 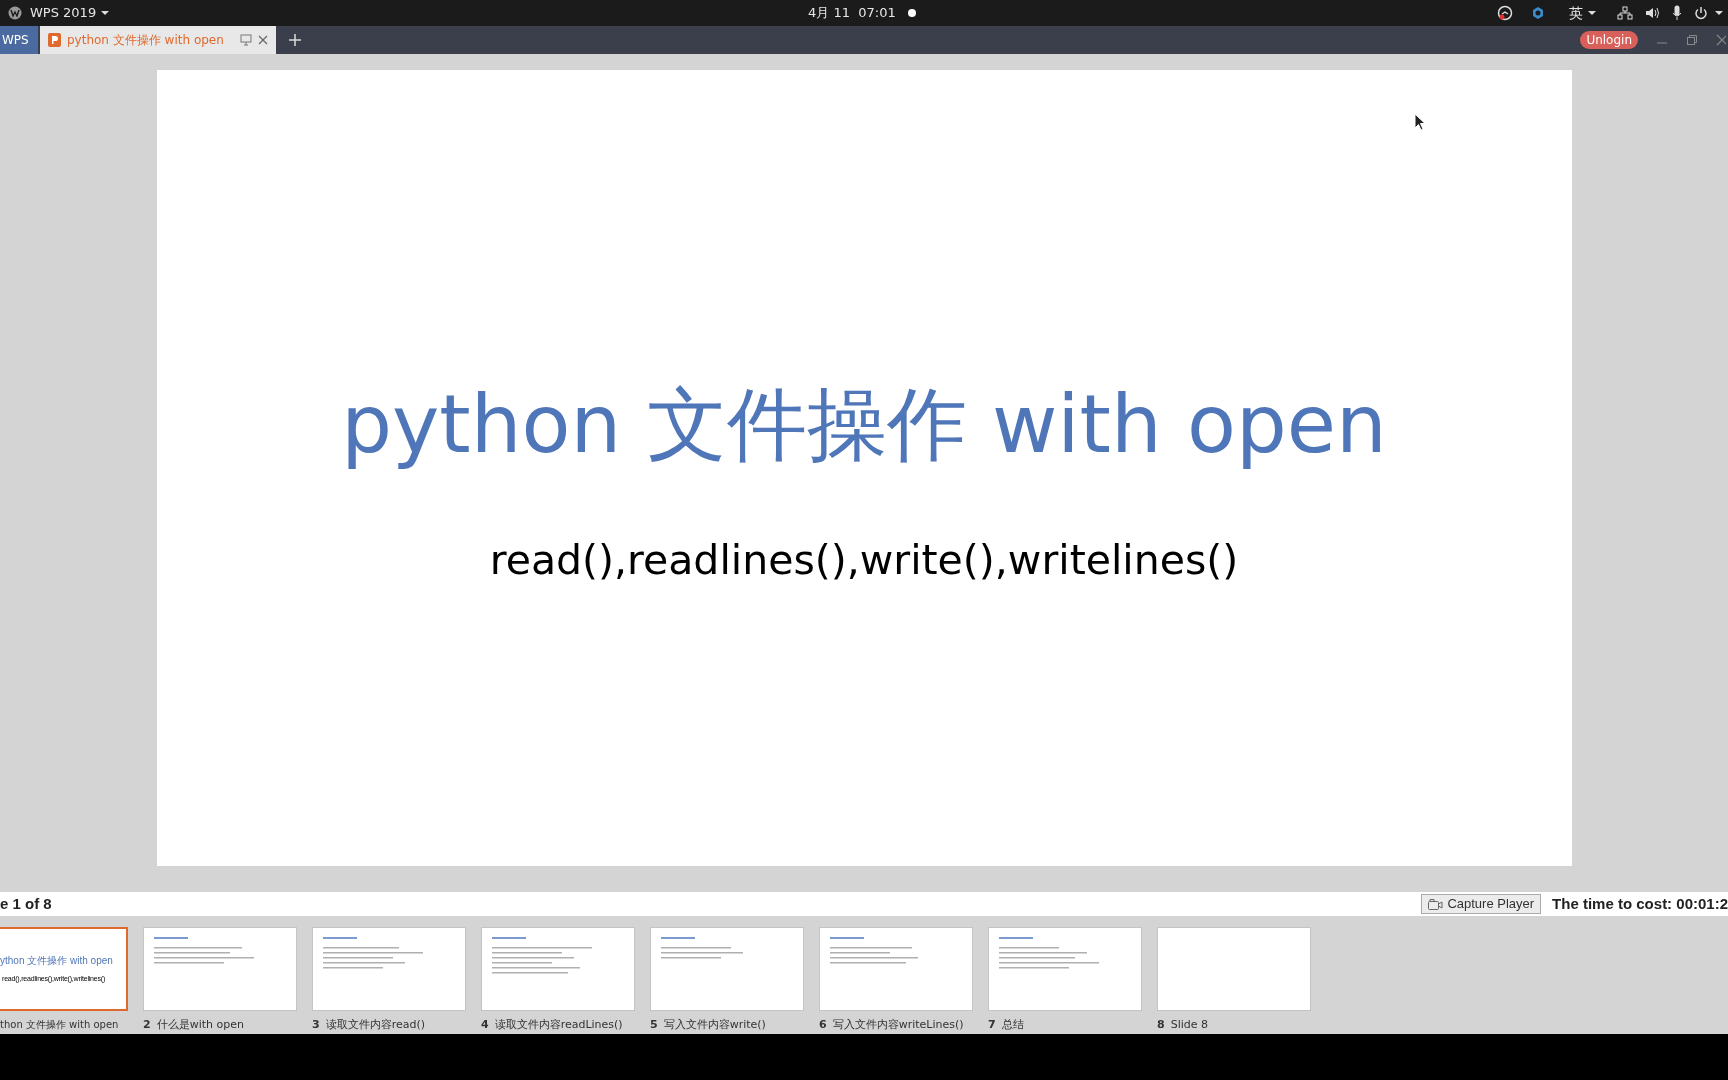 What do you see at coordinates (70, 13) in the screenshot?
I see `app-menu: WPS 2019` at bounding box center [70, 13].